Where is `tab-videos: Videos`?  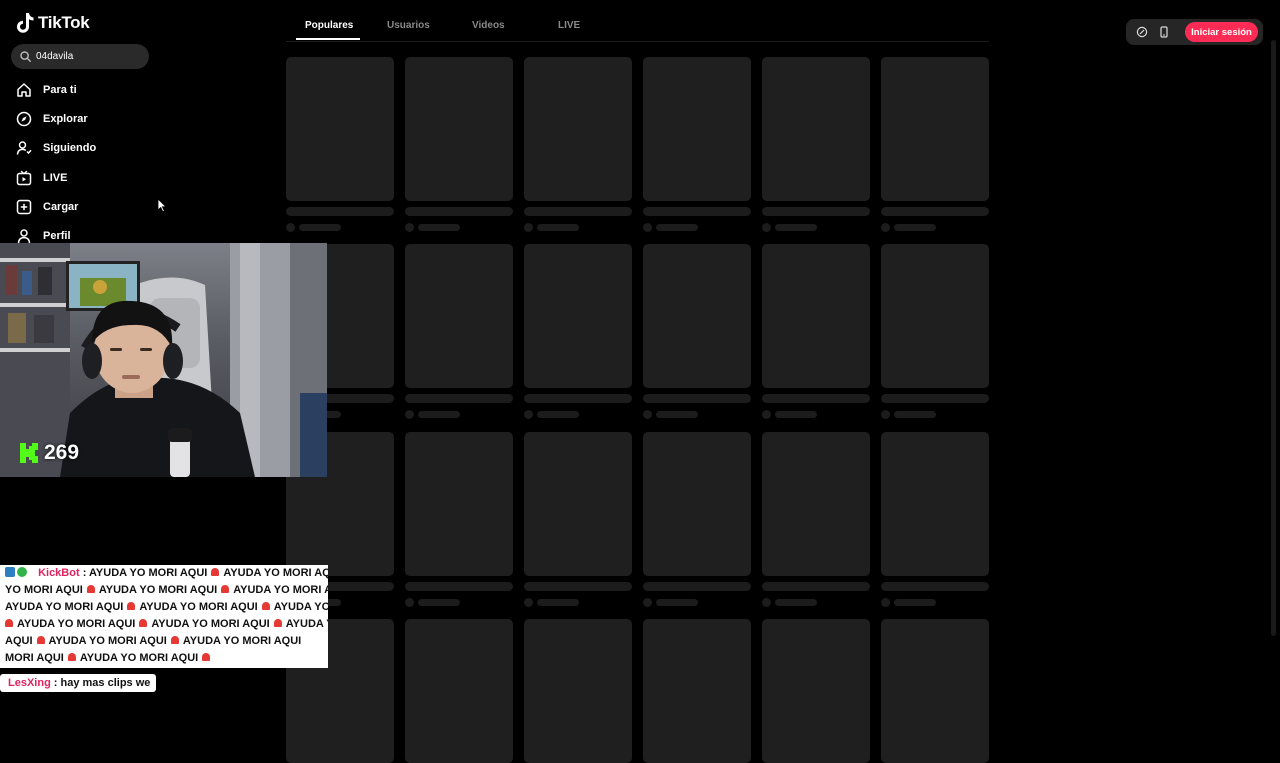 tab-videos: Videos is located at coordinates (488, 25).